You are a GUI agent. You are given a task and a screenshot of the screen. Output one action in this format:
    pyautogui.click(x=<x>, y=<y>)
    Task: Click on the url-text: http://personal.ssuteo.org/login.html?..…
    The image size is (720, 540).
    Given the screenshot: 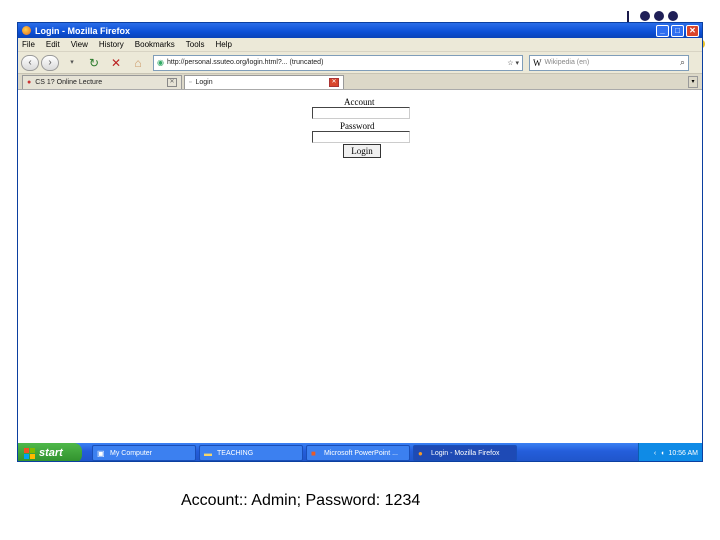 What is the action you would take?
    pyautogui.click(x=245, y=62)
    